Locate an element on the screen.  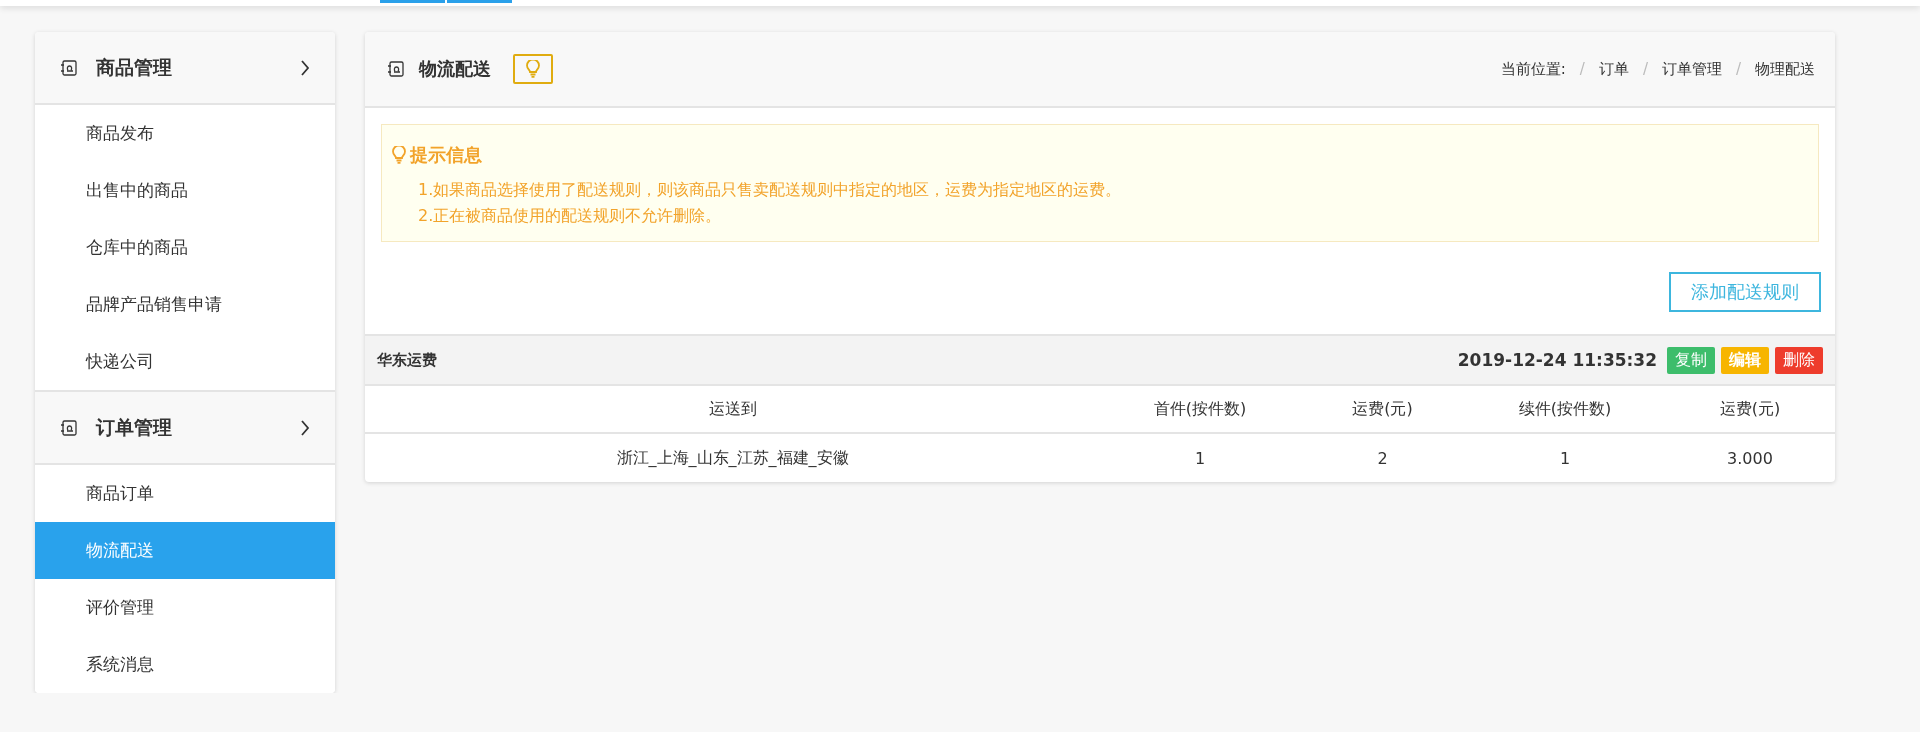
tip-button is located at coordinates (533, 69).